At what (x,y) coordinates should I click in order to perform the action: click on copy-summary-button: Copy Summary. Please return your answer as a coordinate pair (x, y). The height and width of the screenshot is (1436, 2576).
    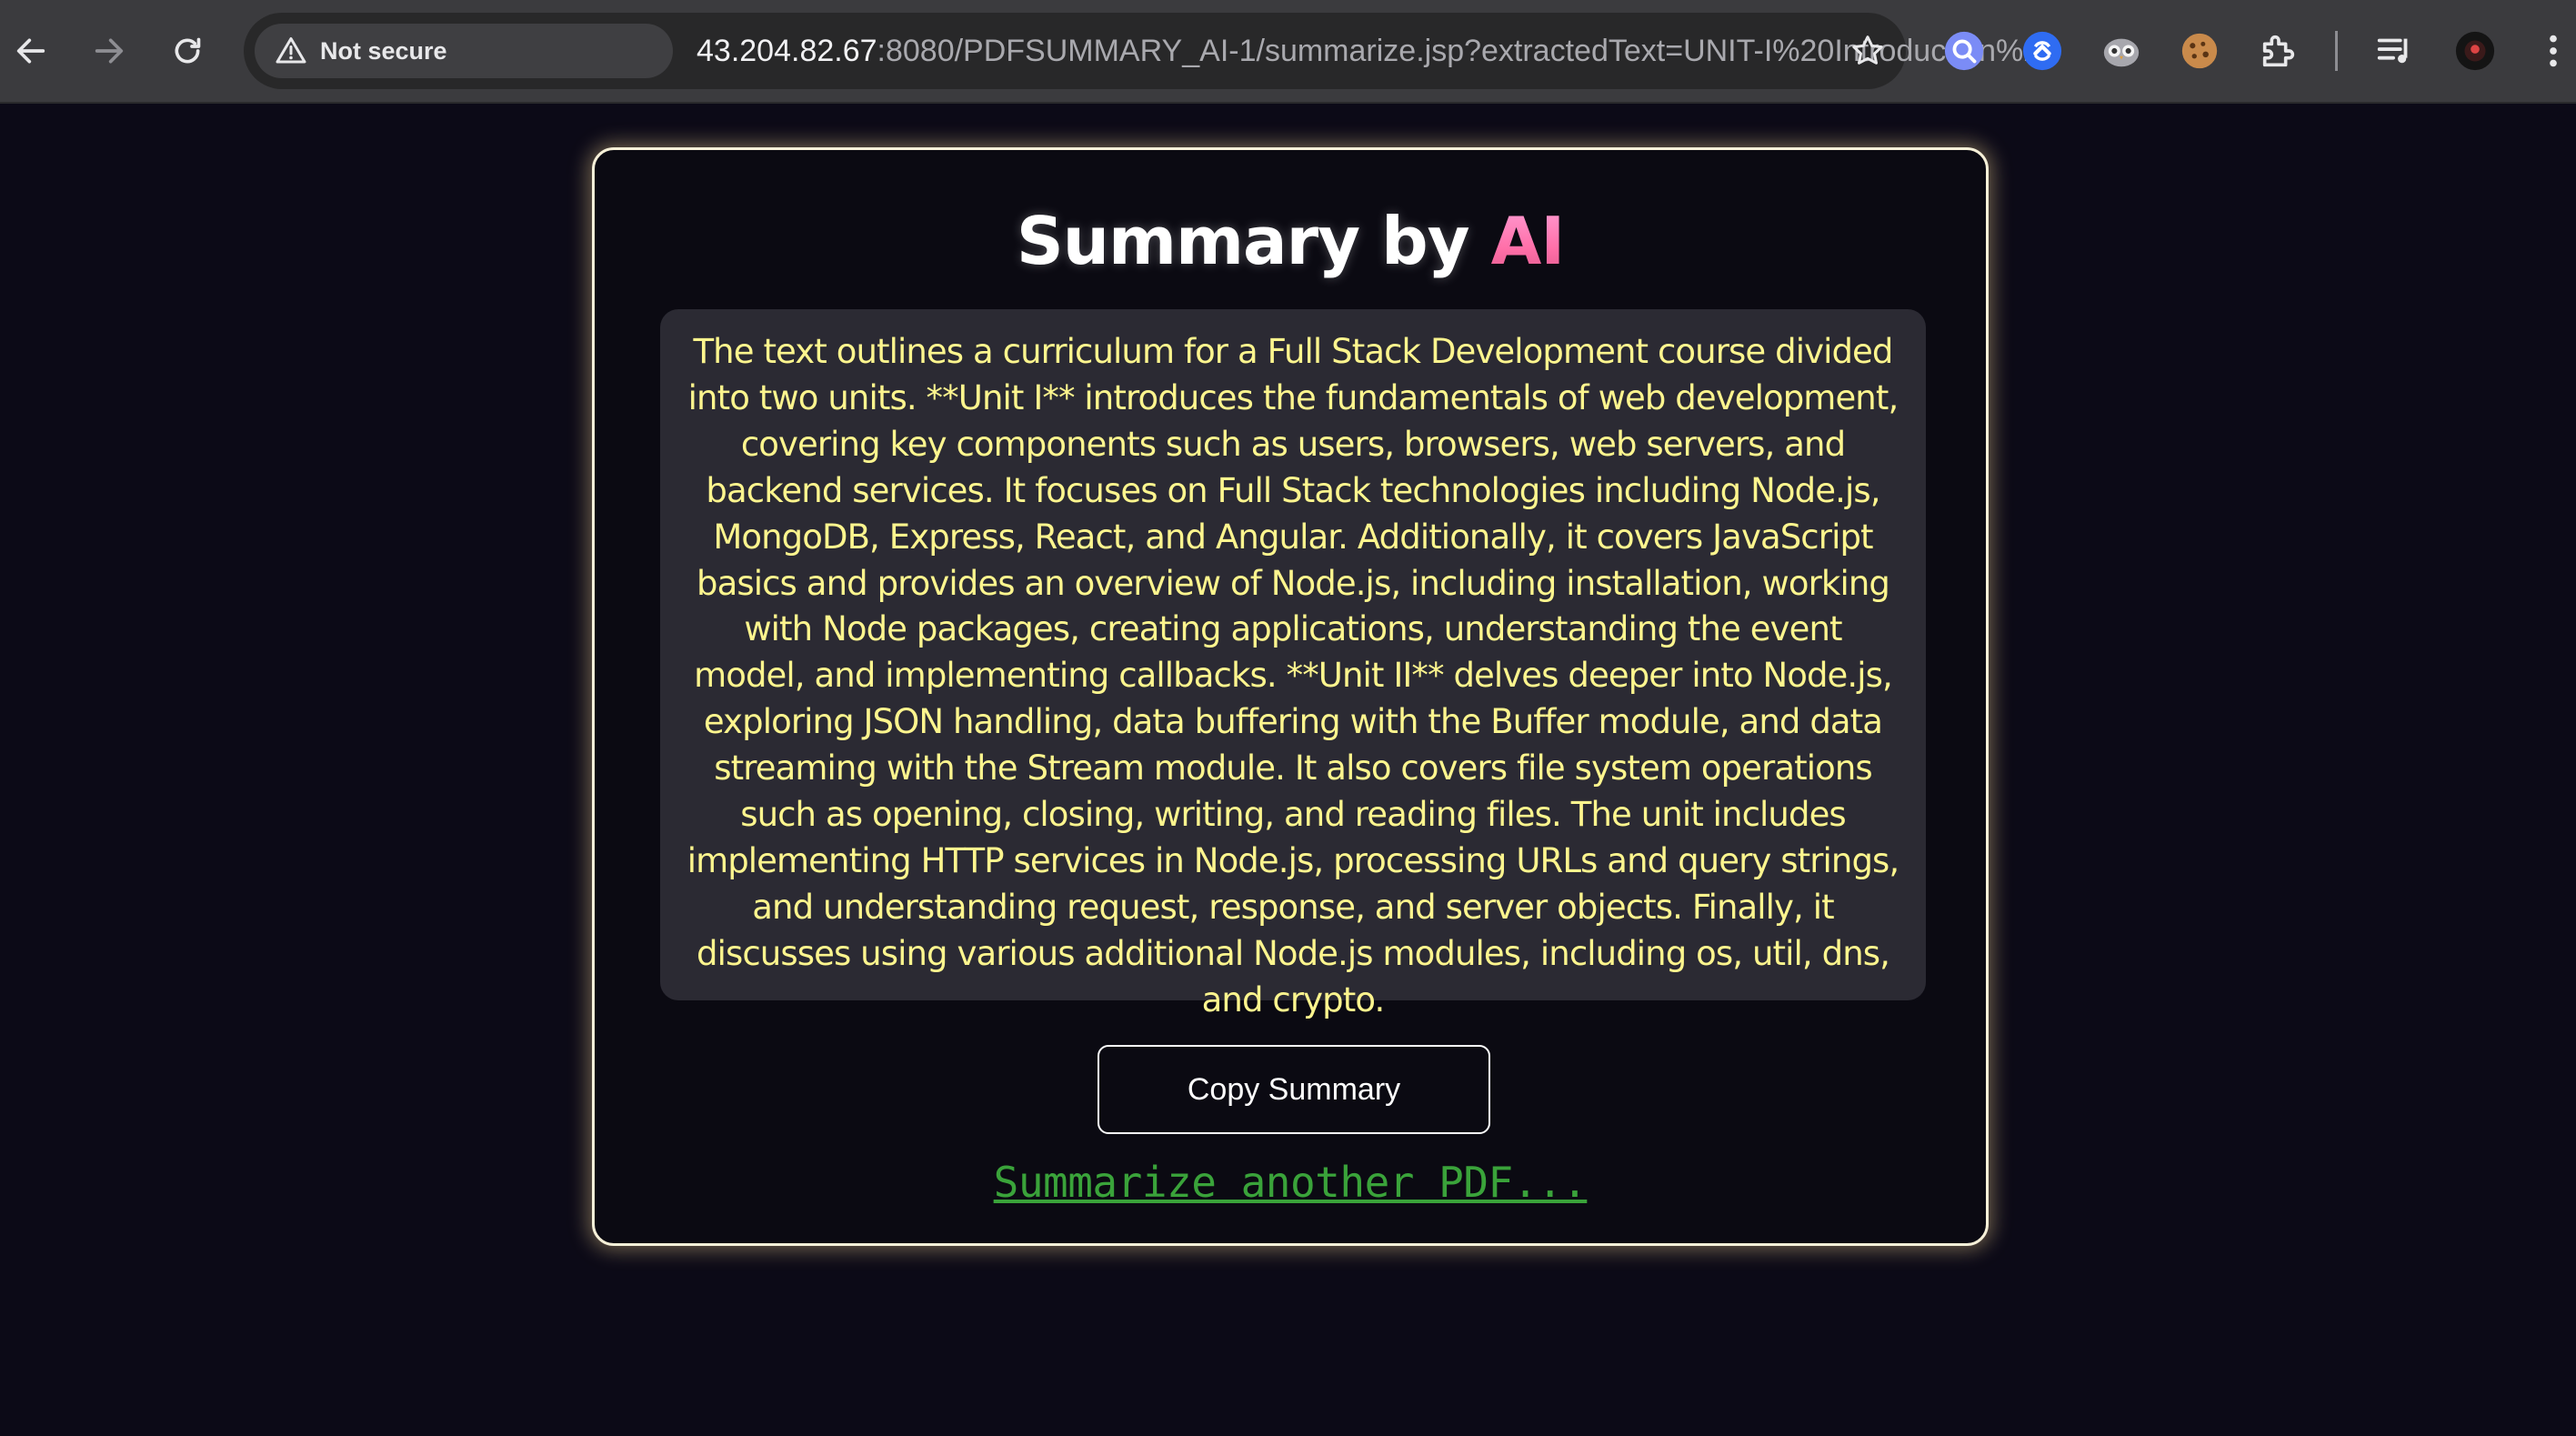
    Looking at the image, I should click on (1294, 1089).